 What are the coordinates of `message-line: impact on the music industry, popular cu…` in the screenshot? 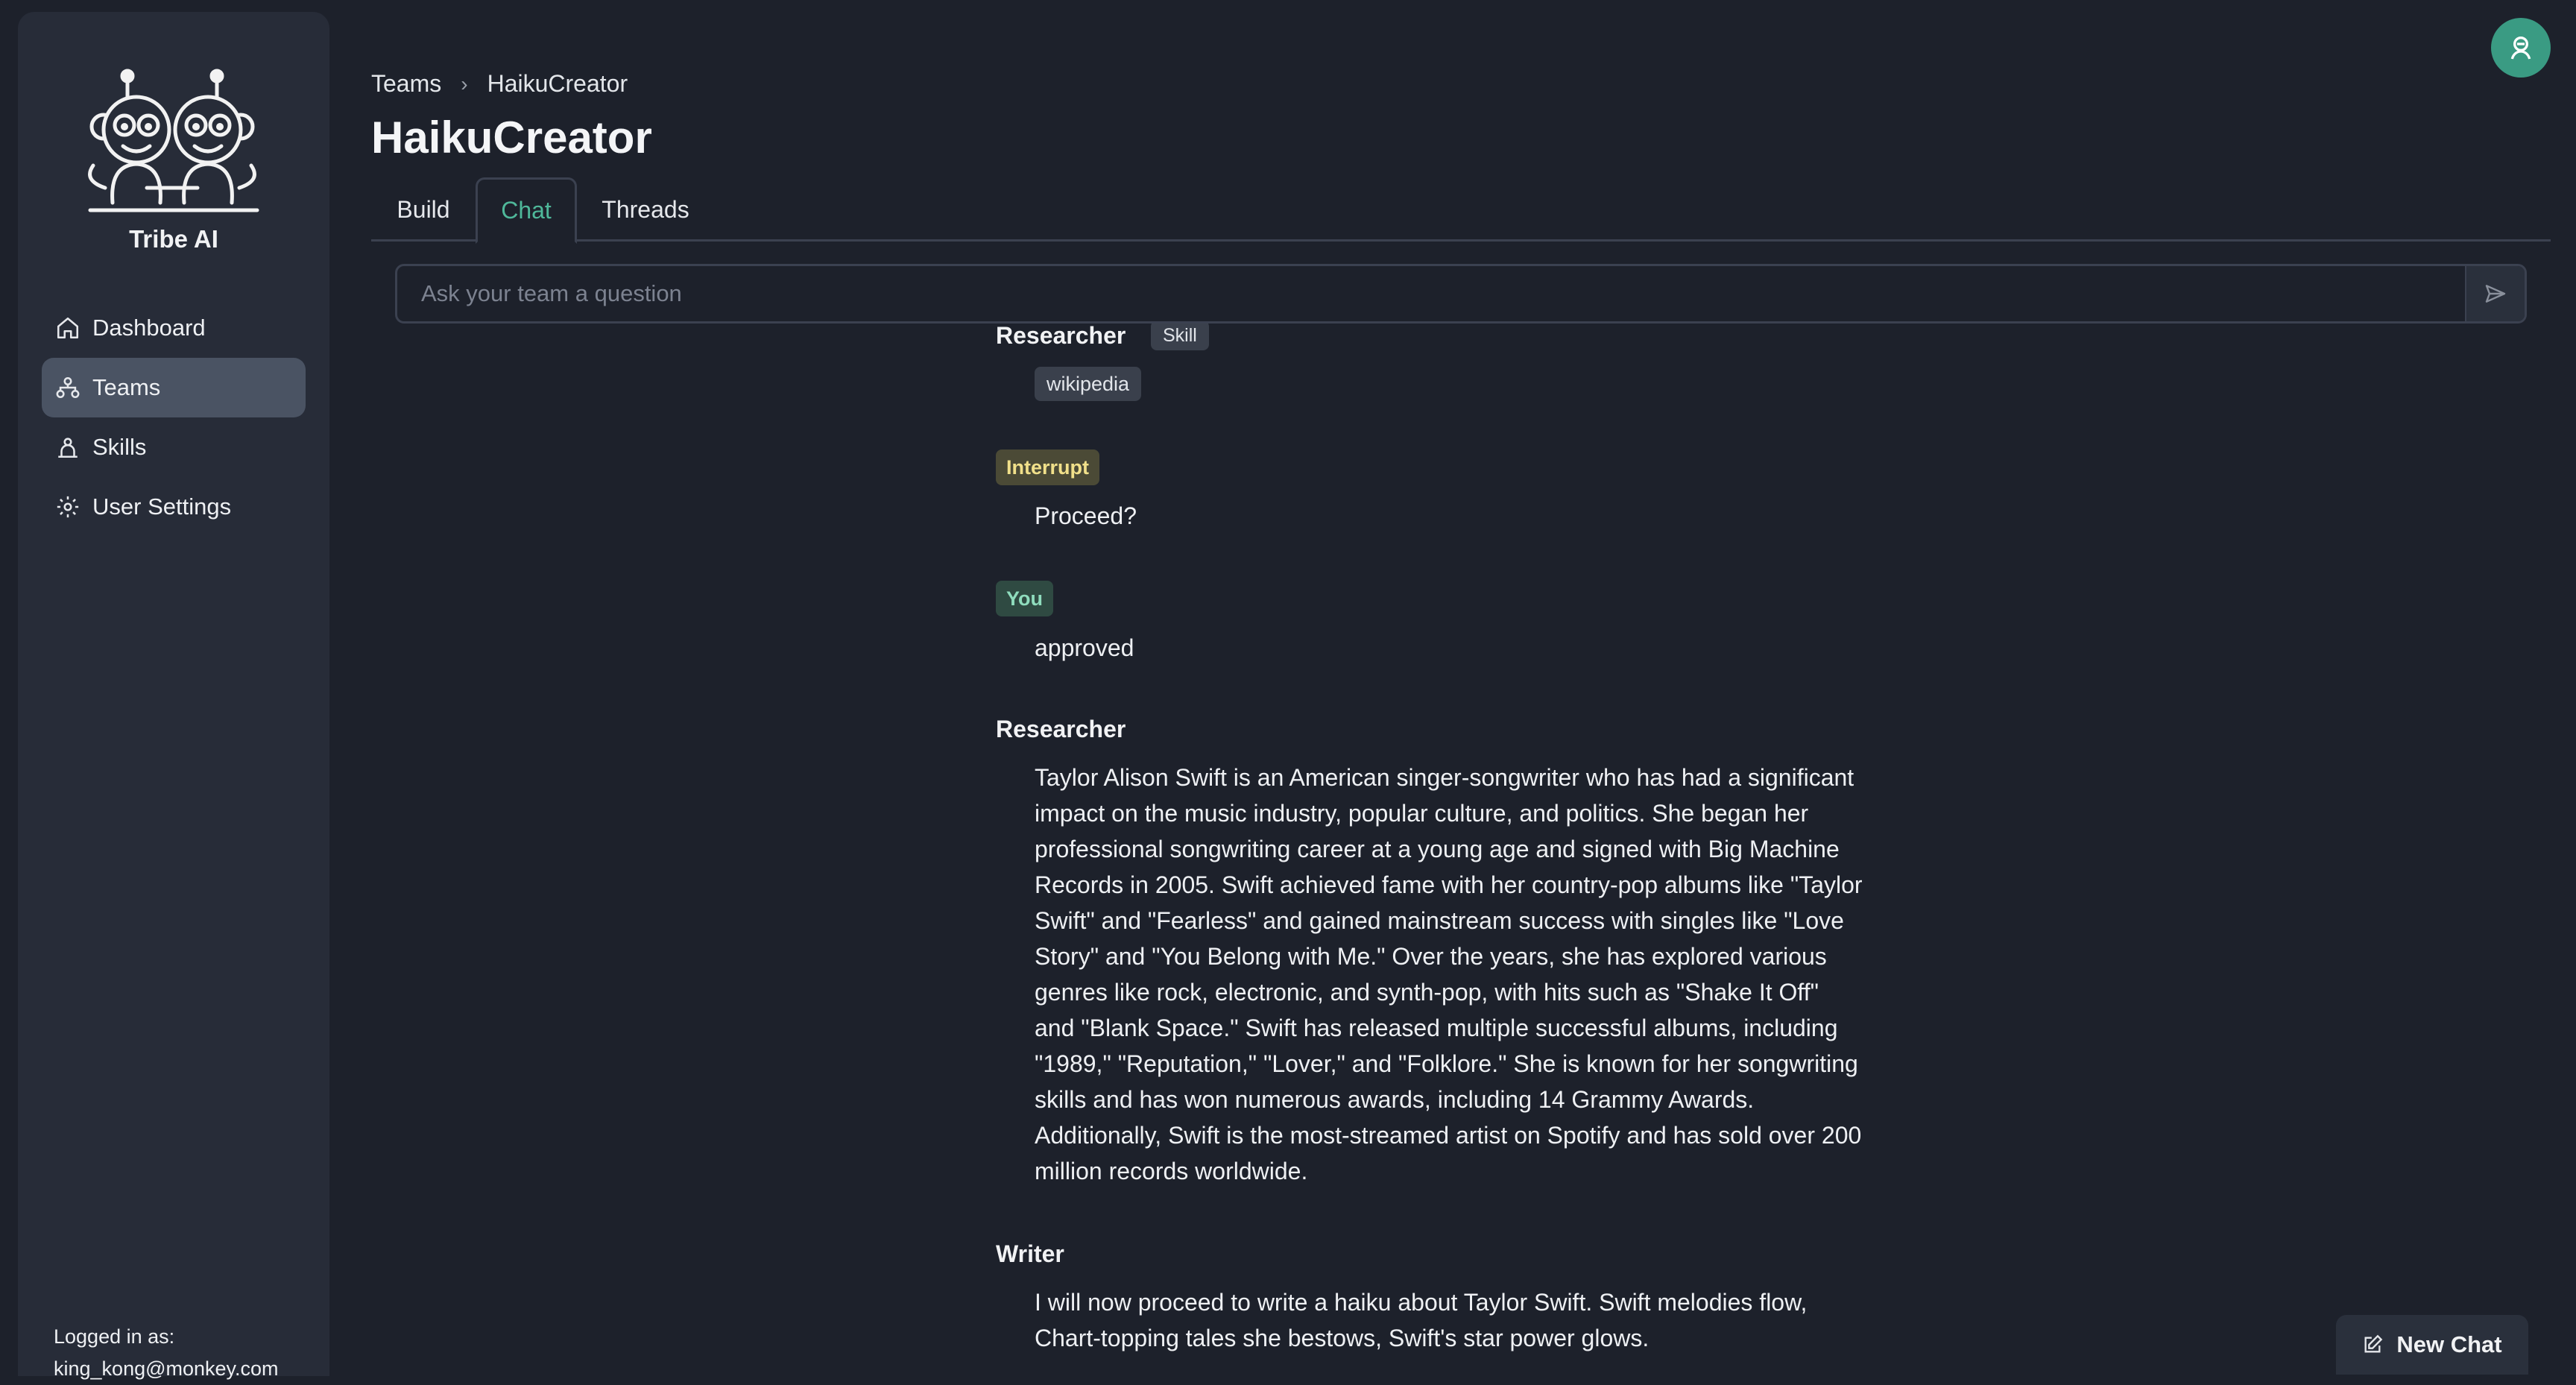 It's located at (1422, 813).